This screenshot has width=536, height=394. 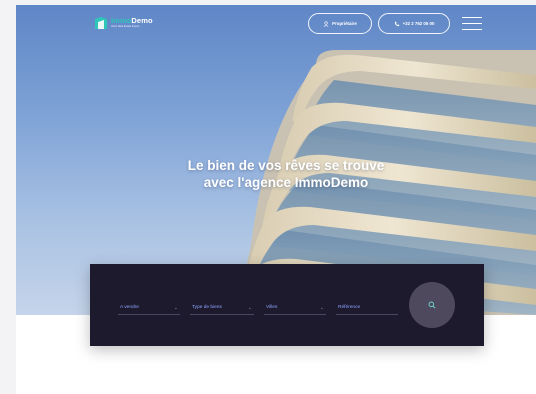 I want to click on hero-headline-line2: avec l'agence ImmoDemo, so click(x=286, y=182).